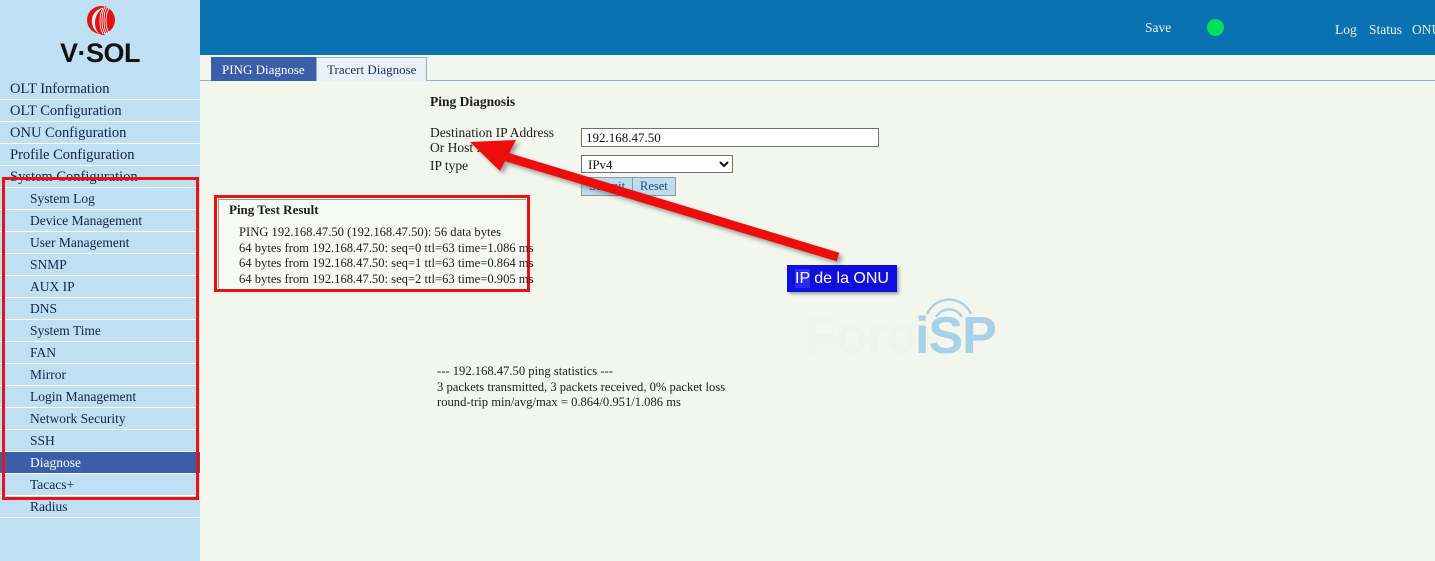  I want to click on submit-button: Submit, so click(607, 186).